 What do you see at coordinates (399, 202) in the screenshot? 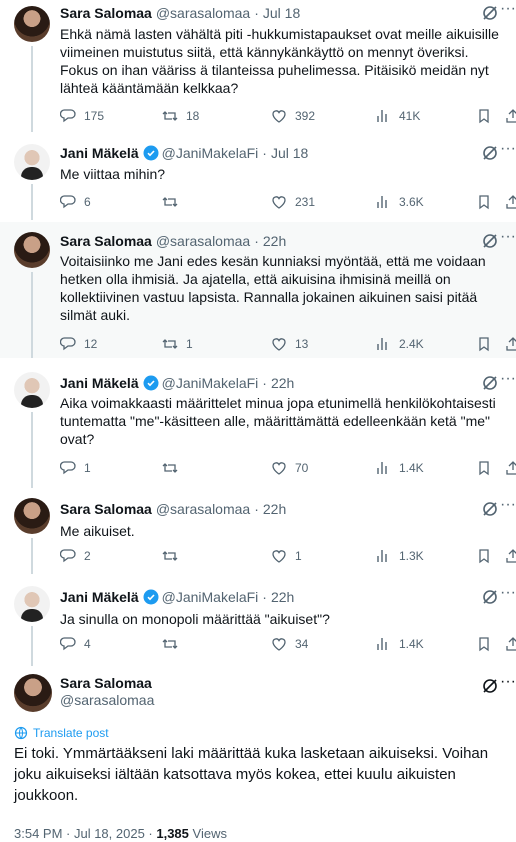
I see `views-button: 3.6K` at bounding box center [399, 202].